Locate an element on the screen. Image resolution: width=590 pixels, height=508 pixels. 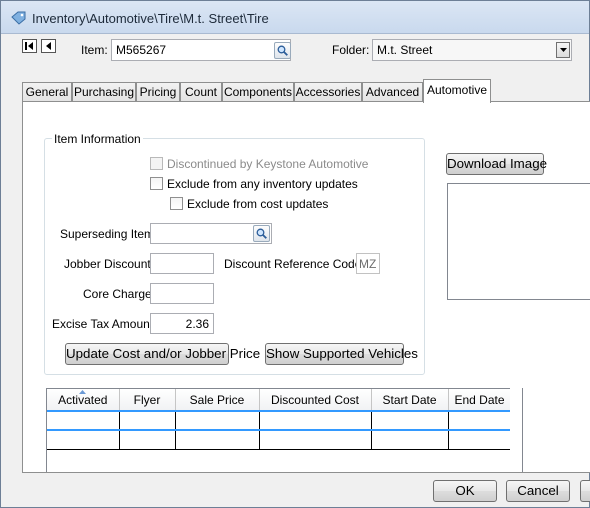
tag-icon is located at coordinates (18, 18).